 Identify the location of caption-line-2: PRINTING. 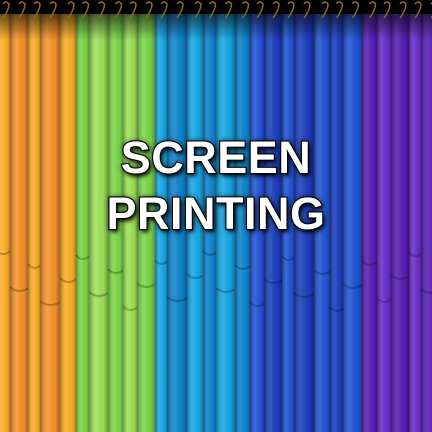
(215, 213).